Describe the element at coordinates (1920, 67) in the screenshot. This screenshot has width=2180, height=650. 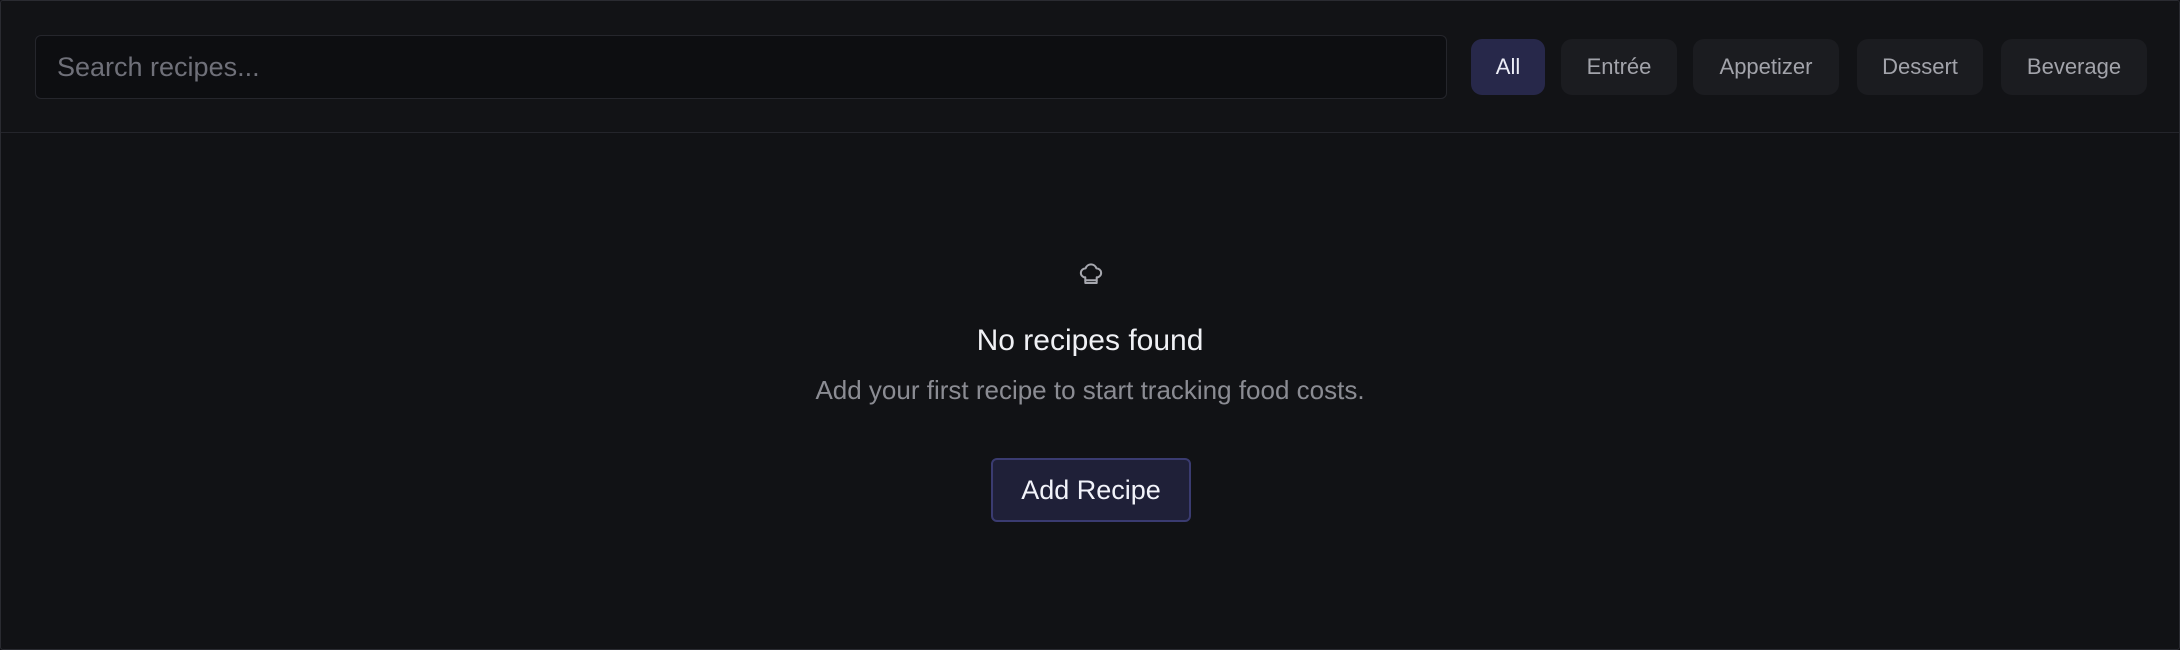
I see `filter-dessert-button: Dessert` at that location.